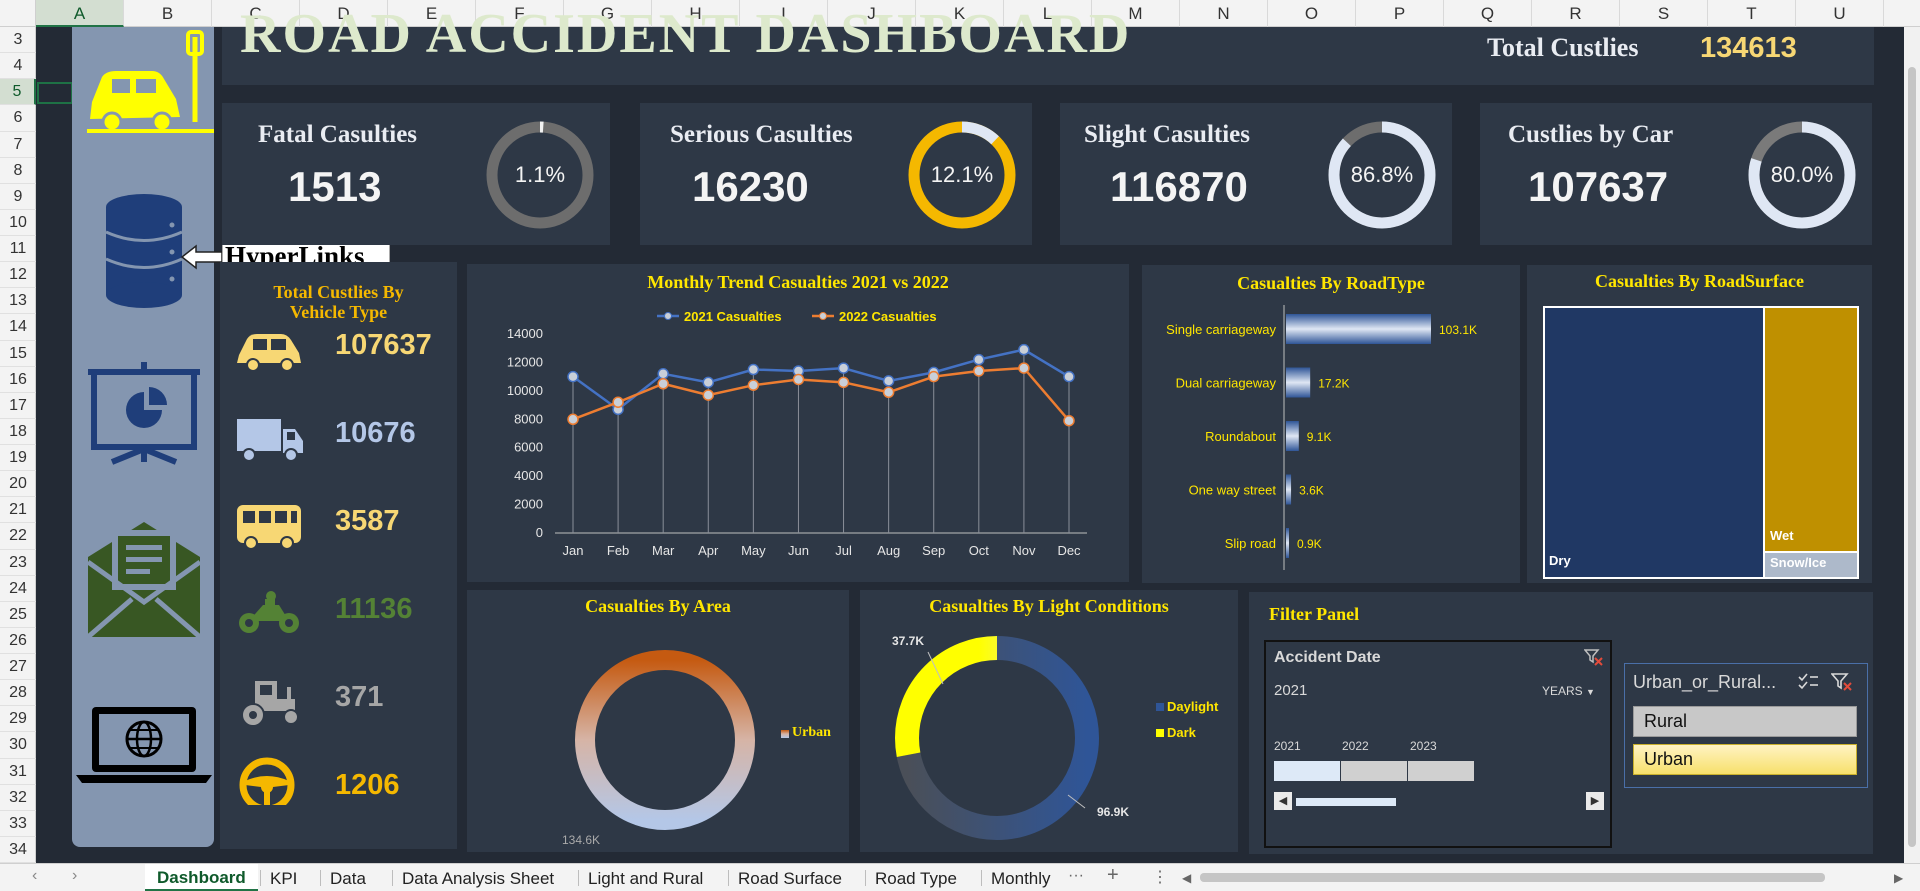  What do you see at coordinates (18, 667) in the screenshot?
I see `row-header-27: 27` at bounding box center [18, 667].